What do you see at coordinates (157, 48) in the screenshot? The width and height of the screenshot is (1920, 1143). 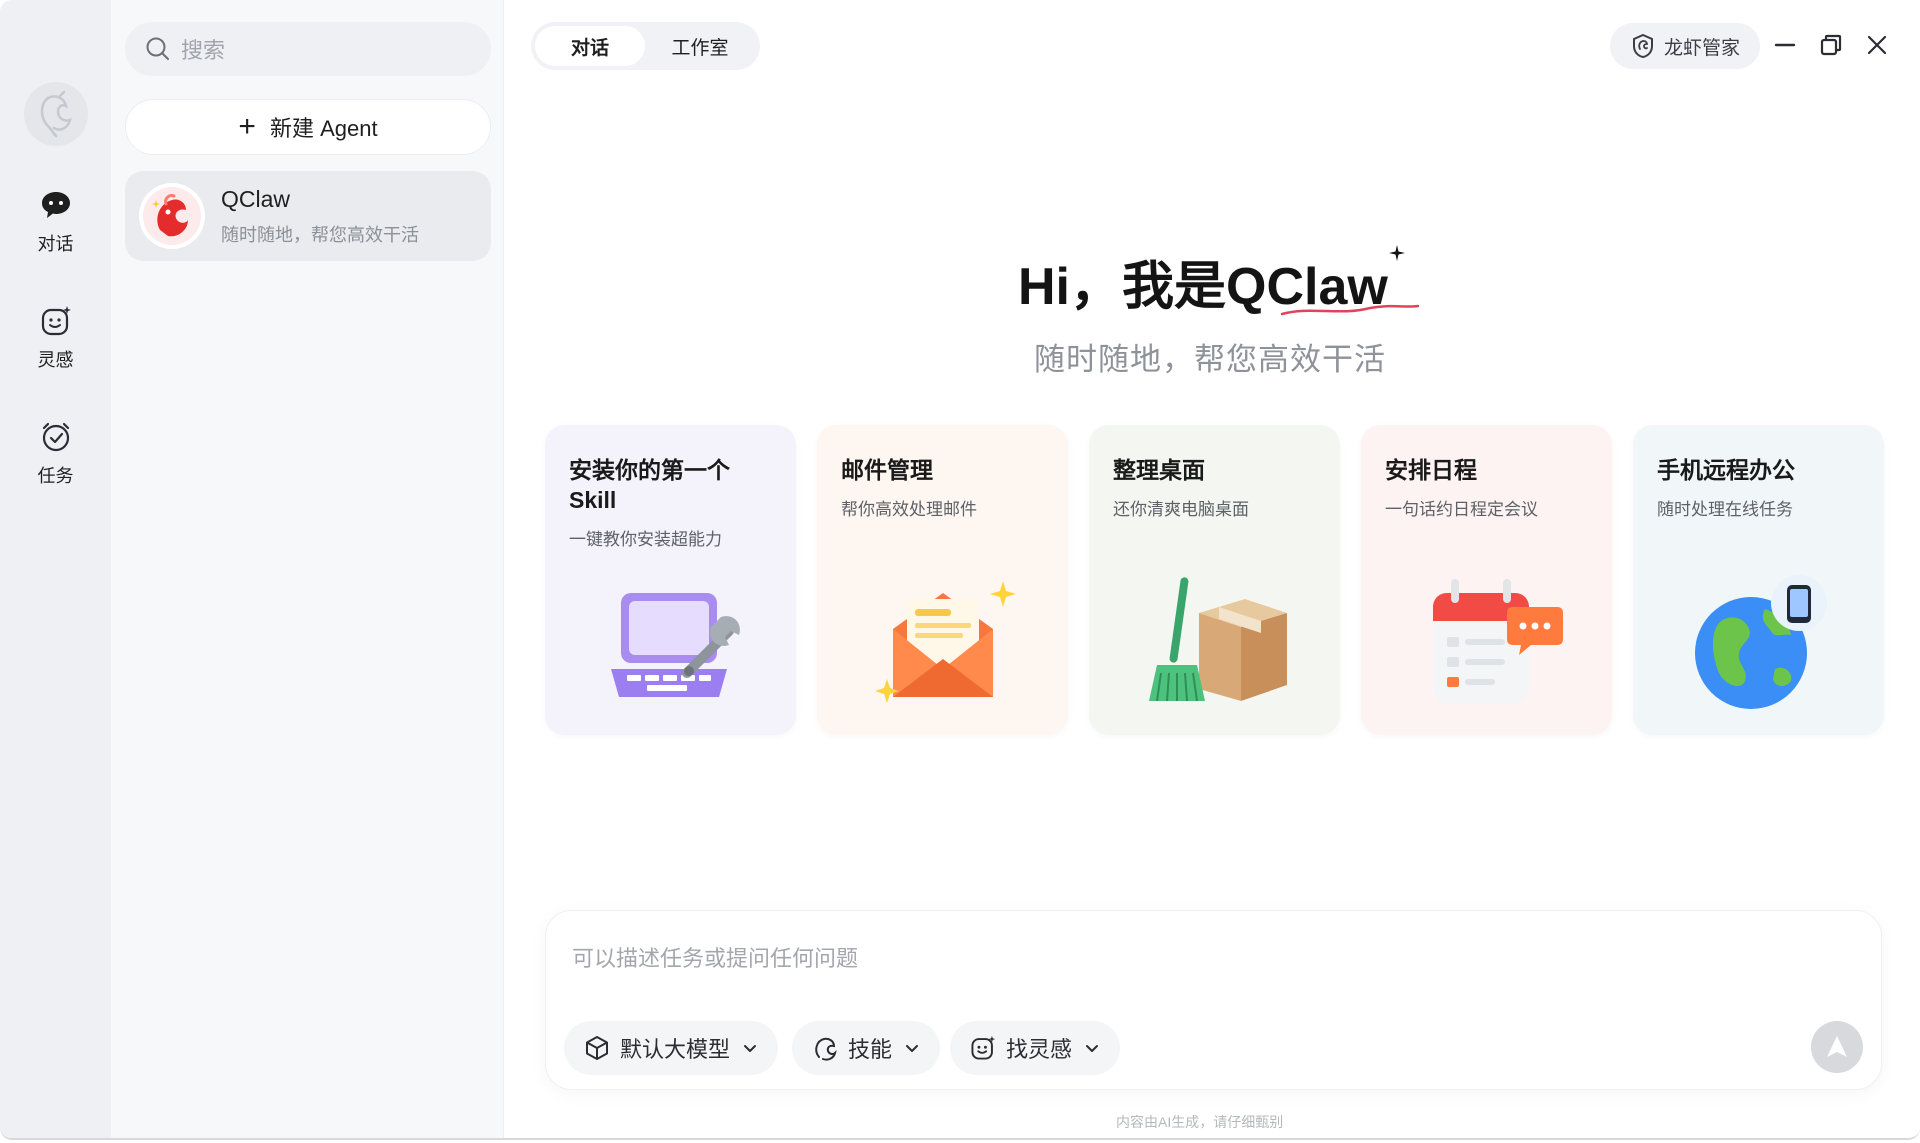 I see `search-icon` at bounding box center [157, 48].